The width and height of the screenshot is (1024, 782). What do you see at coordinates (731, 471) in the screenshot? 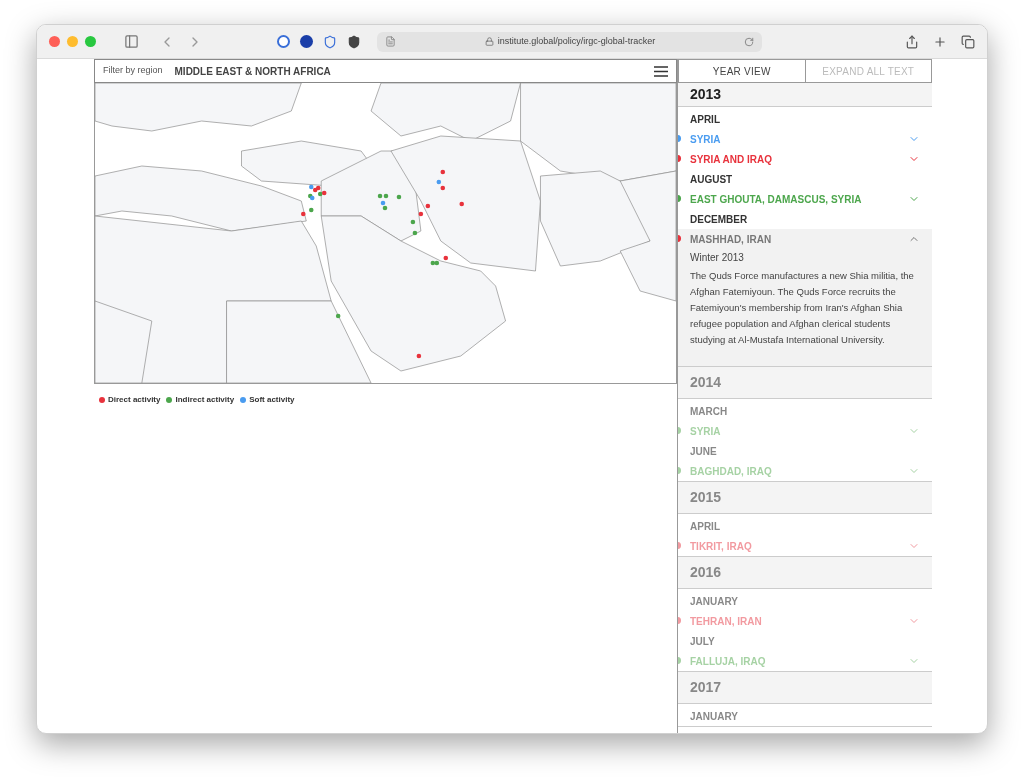
I see `event-place: BAGHDAD, IRAQ` at bounding box center [731, 471].